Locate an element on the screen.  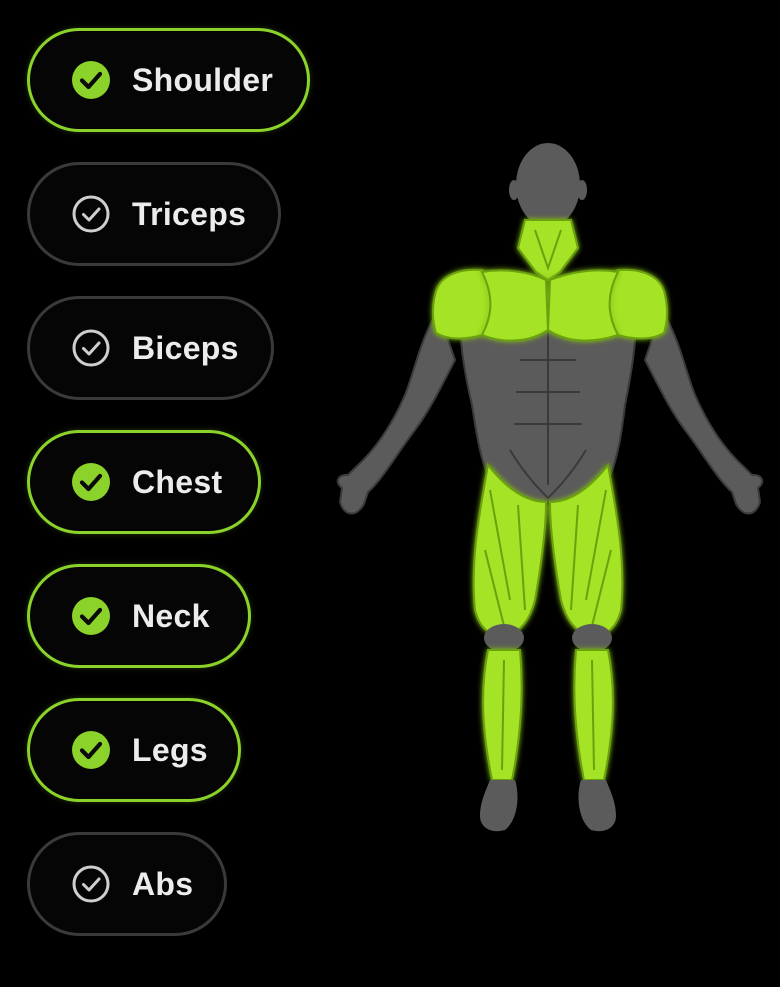
muscle-chest is located at coordinates (550, 305).